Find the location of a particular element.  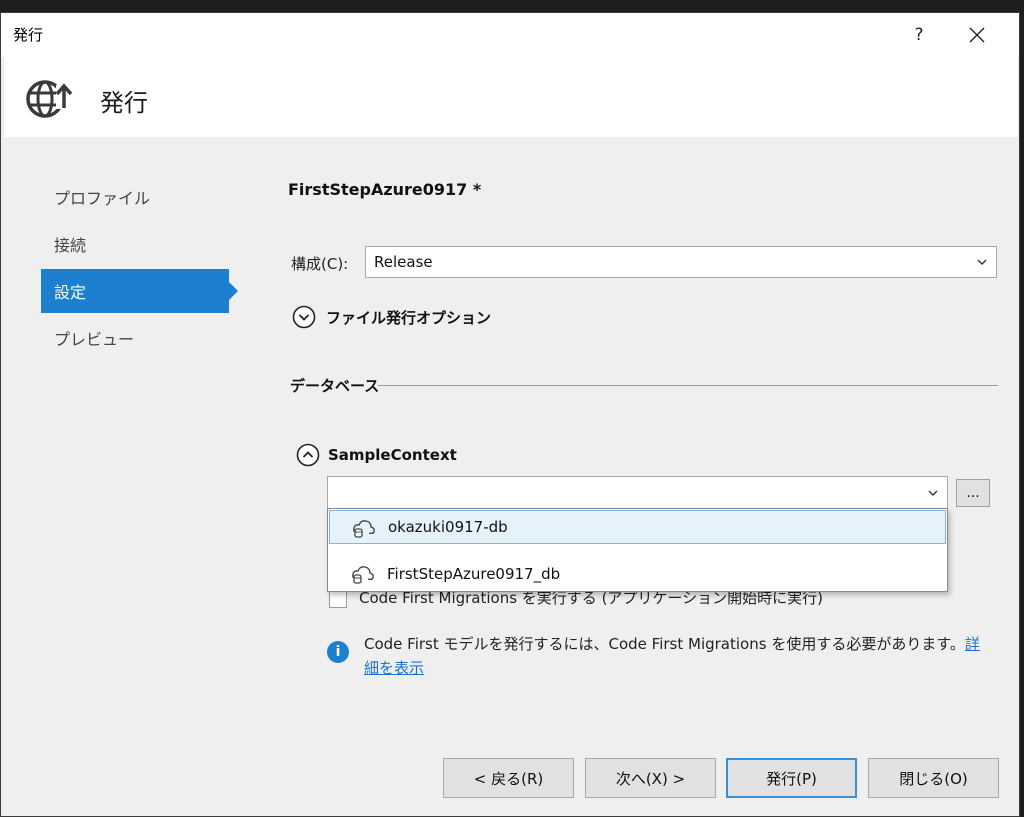

nav-item-profile: プロファイル is located at coordinates (135, 197).